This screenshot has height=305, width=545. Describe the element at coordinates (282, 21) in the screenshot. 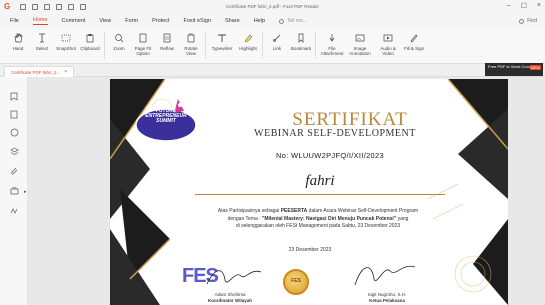

I see `search-icon` at that location.